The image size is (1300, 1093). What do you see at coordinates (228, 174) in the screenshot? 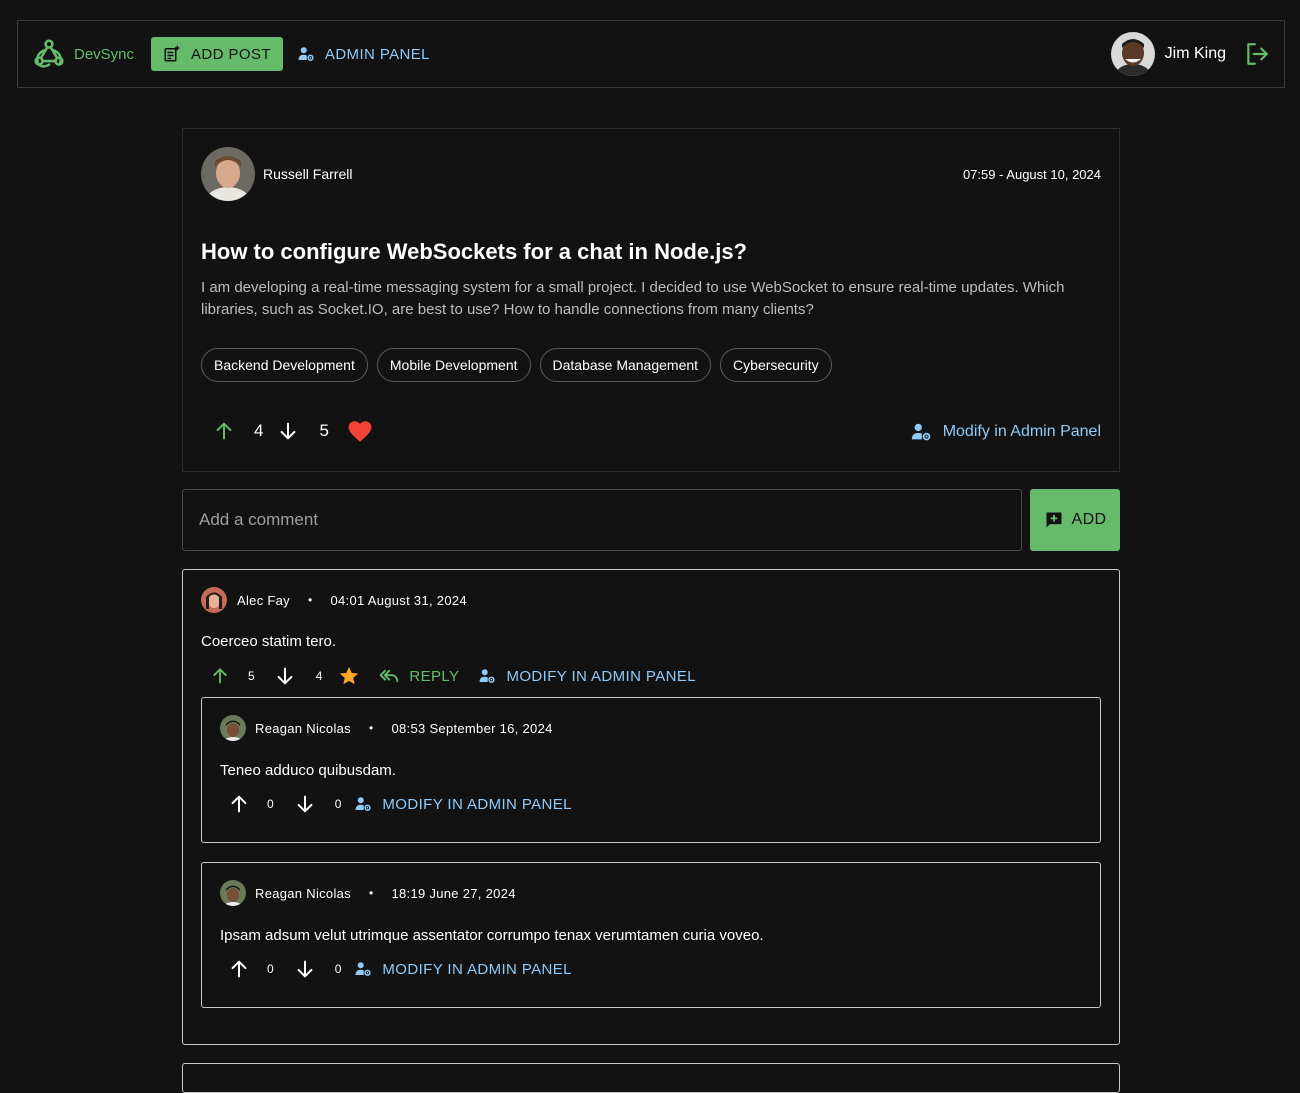
I see `post-author-avatar` at bounding box center [228, 174].